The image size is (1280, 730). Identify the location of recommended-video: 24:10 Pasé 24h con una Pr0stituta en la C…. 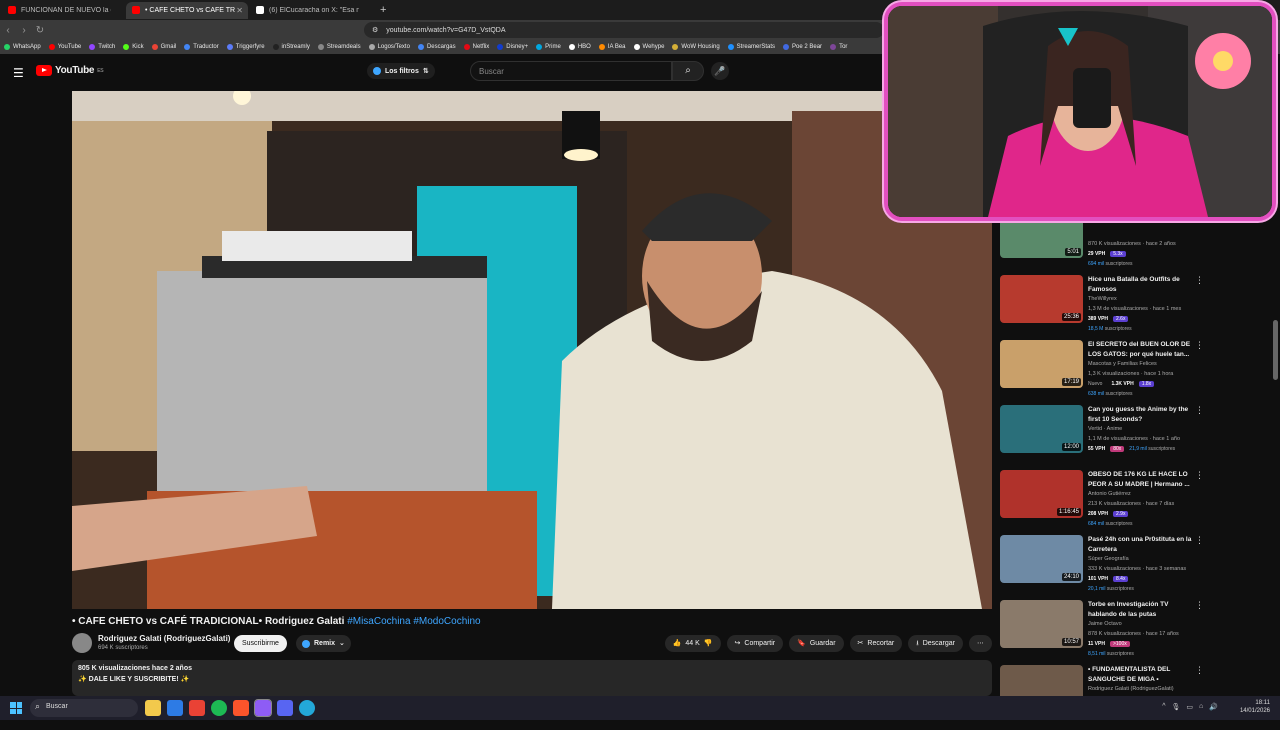
(1135, 567).